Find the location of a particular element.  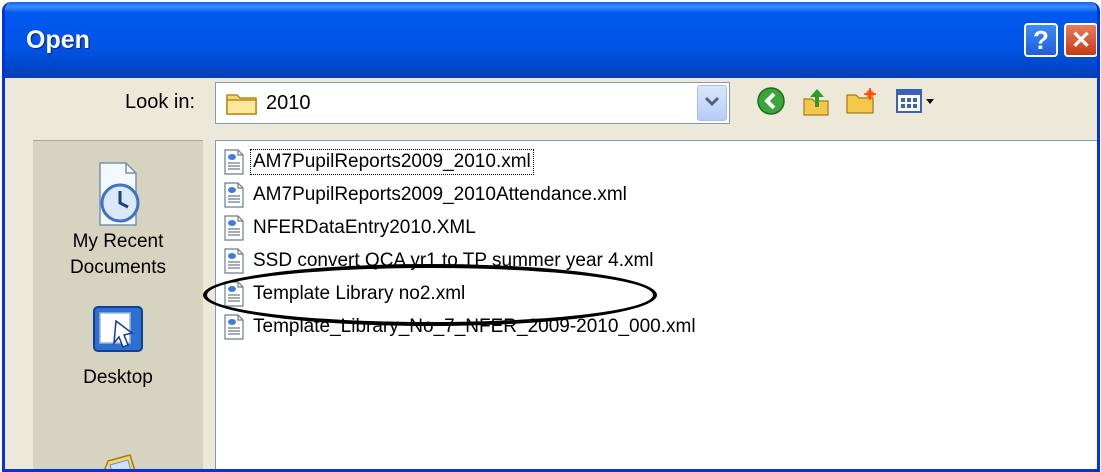

close-icon: ✕ is located at coordinates (1081, 40).